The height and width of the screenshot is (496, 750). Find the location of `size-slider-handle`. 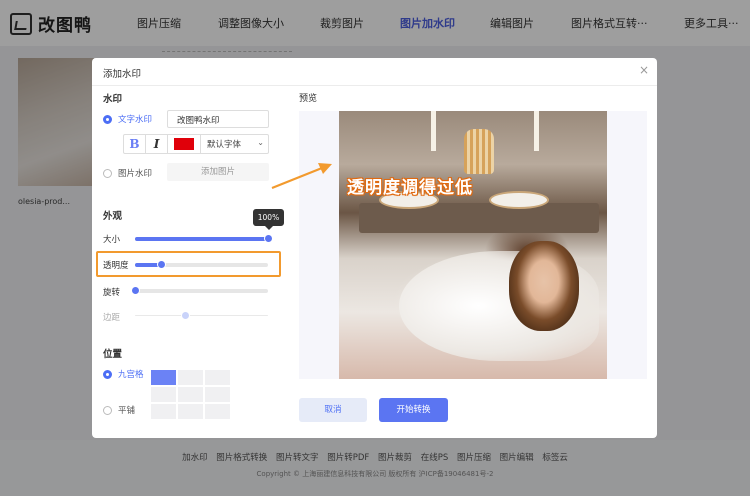

size-slider-handle is located at coordinates (268, 238).